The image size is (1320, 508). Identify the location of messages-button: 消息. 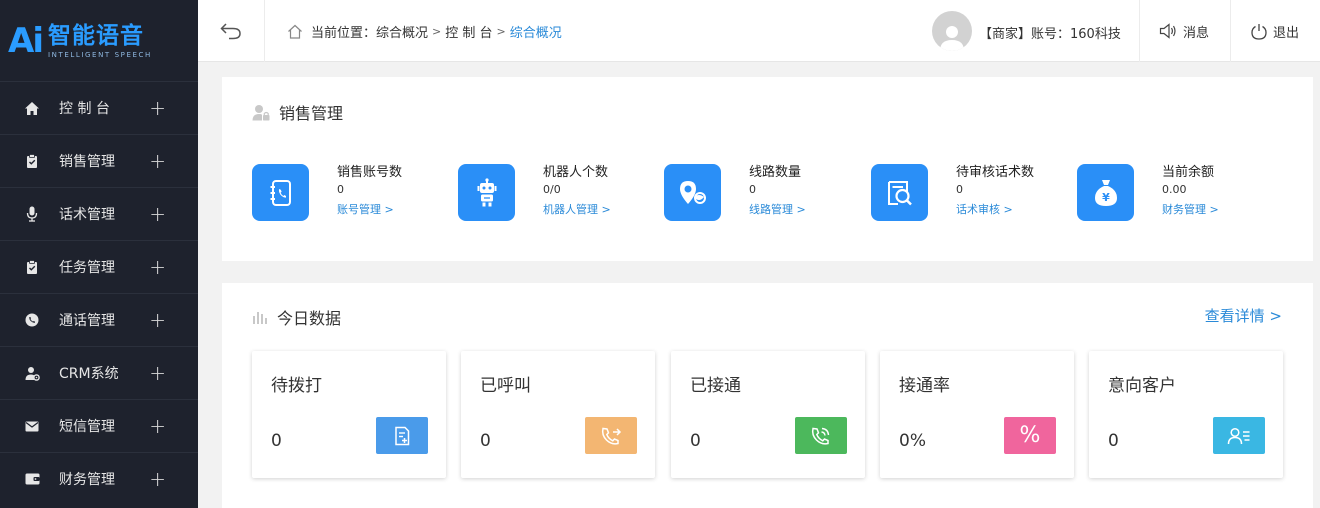
(1184, 31).